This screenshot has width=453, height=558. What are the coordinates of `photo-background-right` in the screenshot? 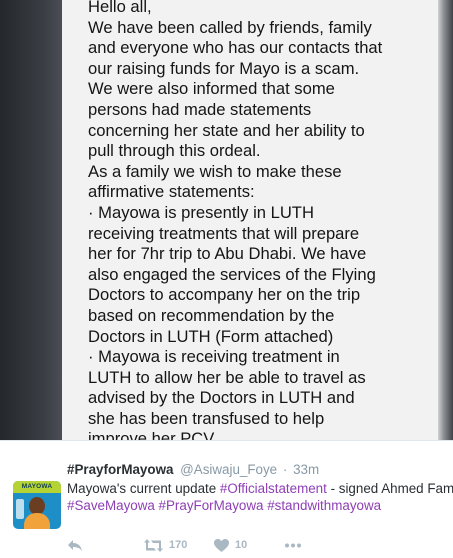 It's located at (445, 220).